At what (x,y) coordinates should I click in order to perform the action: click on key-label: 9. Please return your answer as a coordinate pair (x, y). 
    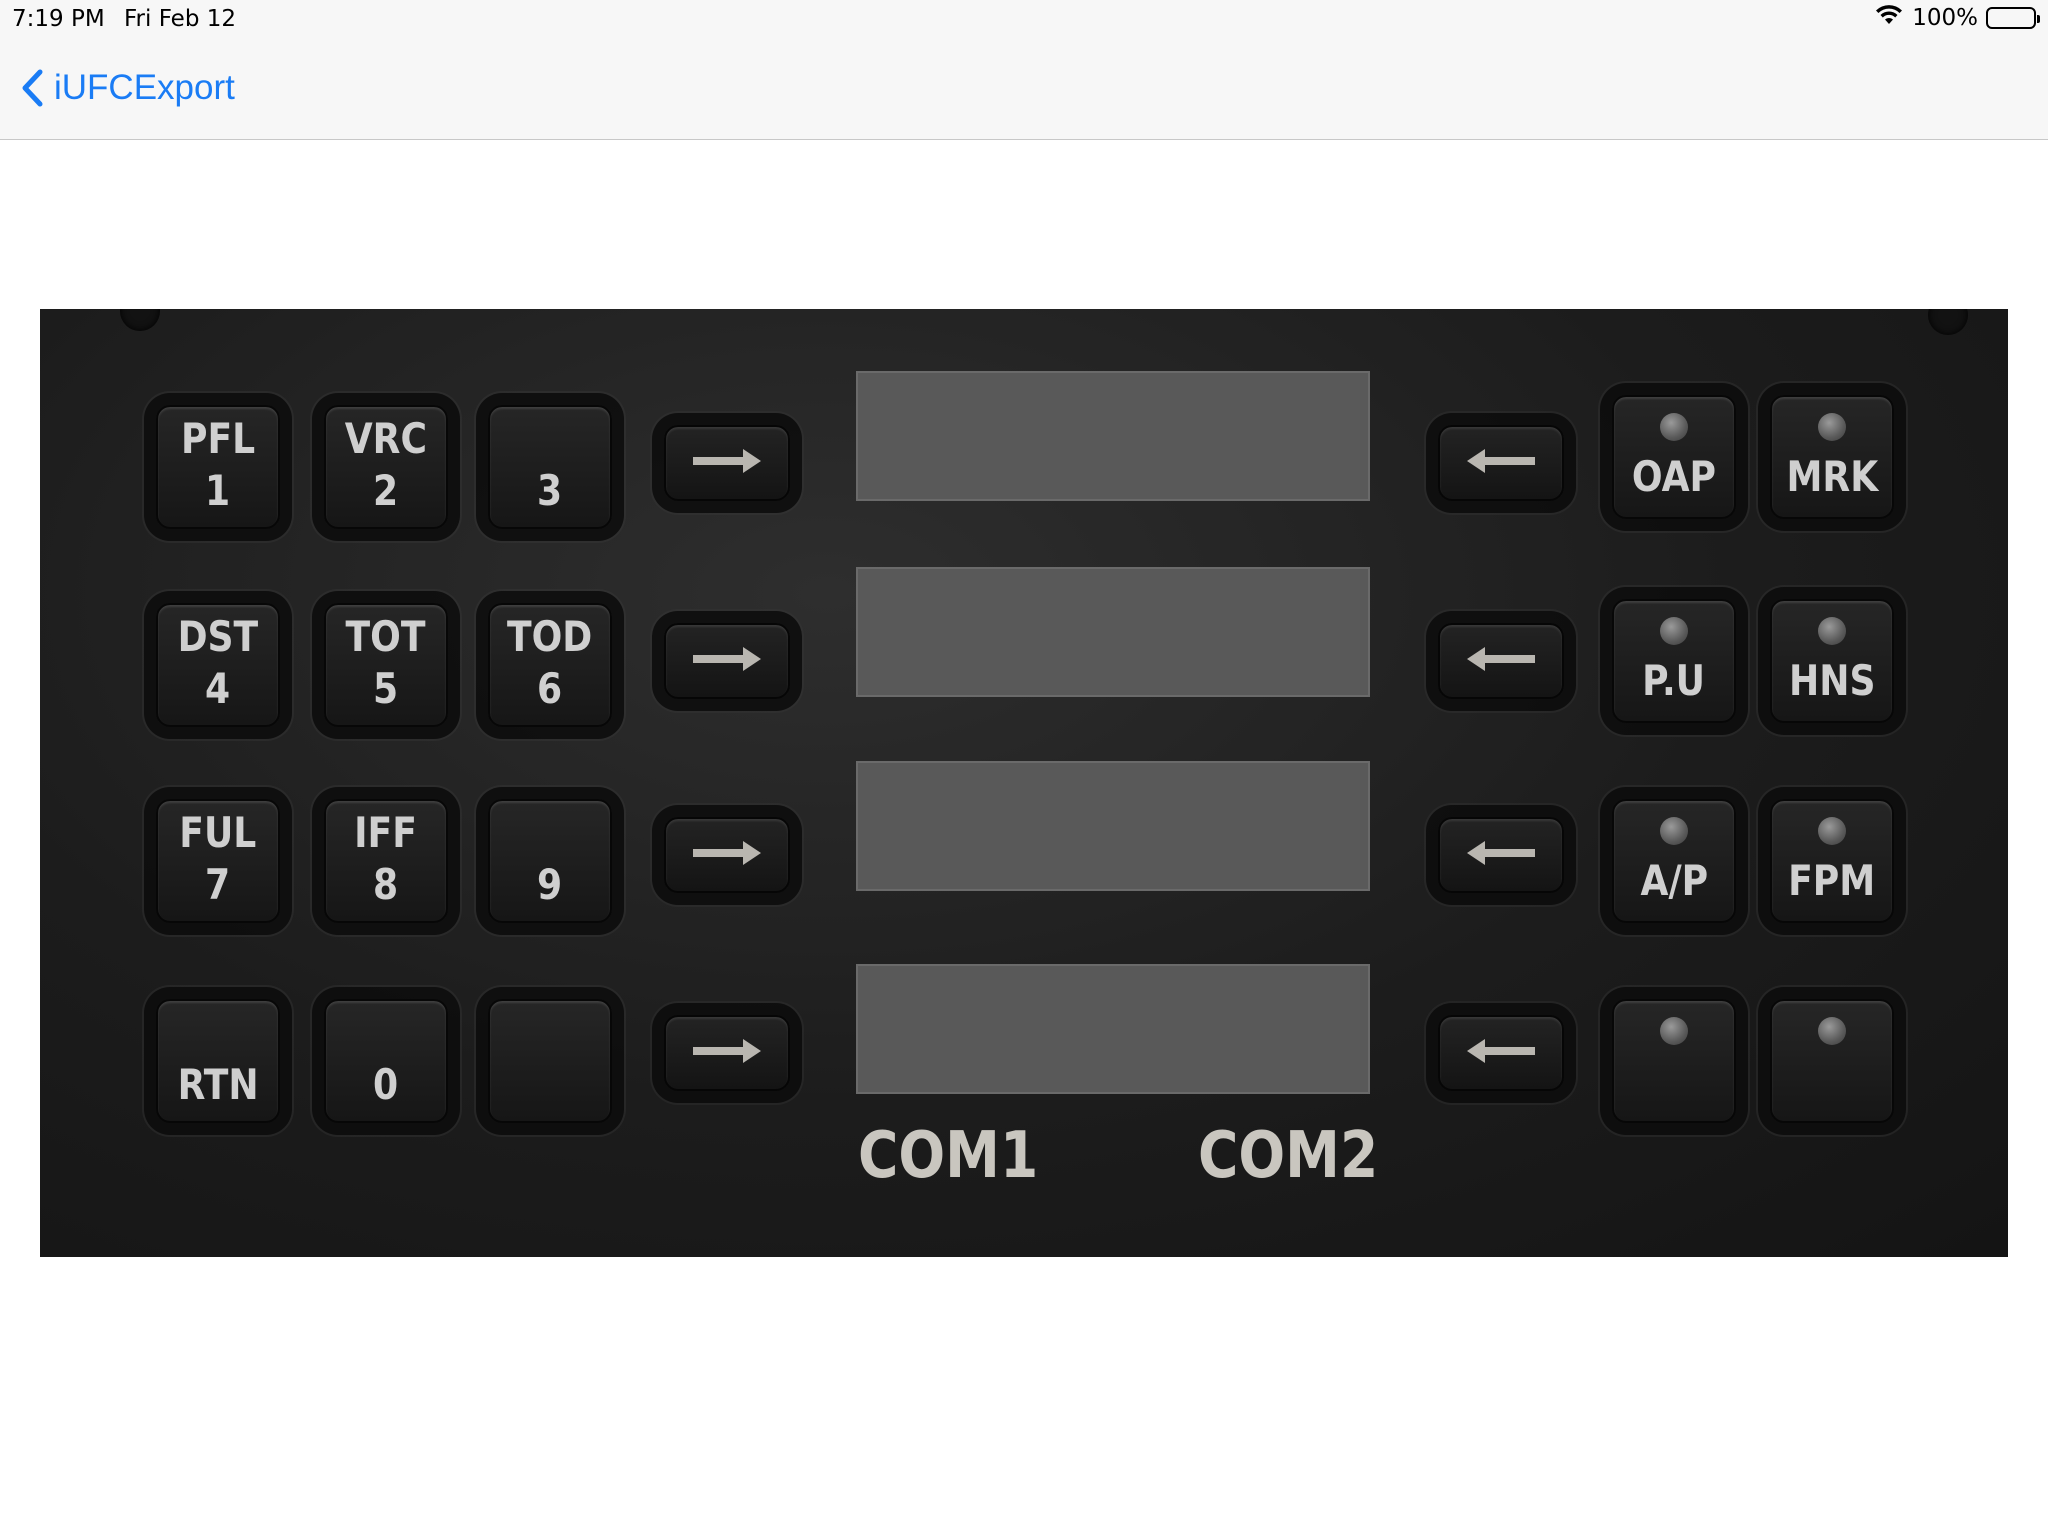
    Looking at the image, I should click on (550, 884).